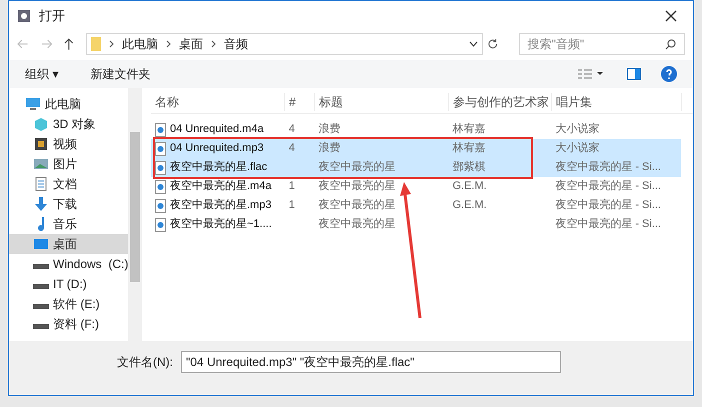  I want to click on sidebar-item: 此电脑, so click(68, 104).